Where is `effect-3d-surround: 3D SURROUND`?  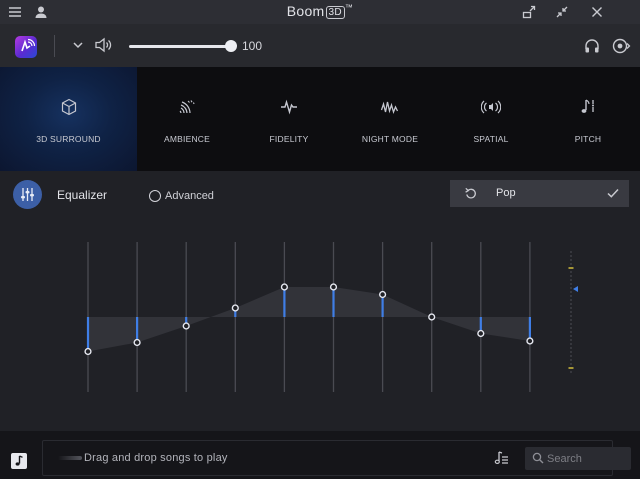
effect-3d-surround: 3D SURROUND is located at coordinates (68, 119).